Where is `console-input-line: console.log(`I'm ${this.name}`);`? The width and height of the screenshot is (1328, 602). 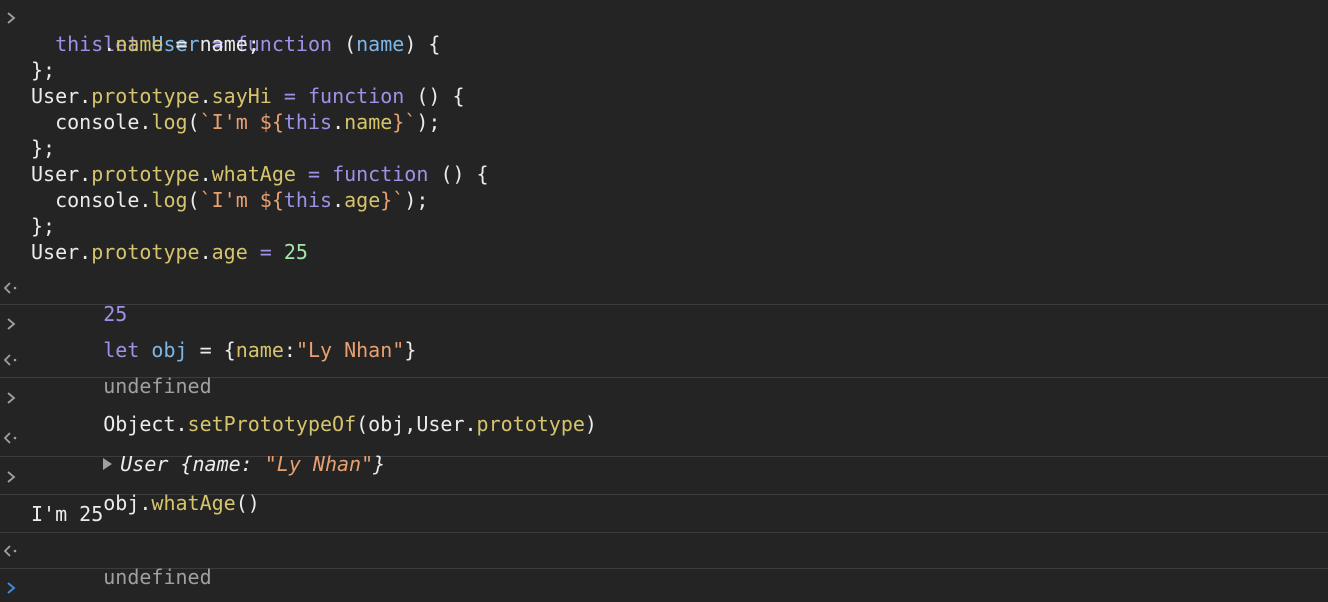
console-input-line: console.log(`I'm ${this.name}`); is located at coordinates (664, 122).